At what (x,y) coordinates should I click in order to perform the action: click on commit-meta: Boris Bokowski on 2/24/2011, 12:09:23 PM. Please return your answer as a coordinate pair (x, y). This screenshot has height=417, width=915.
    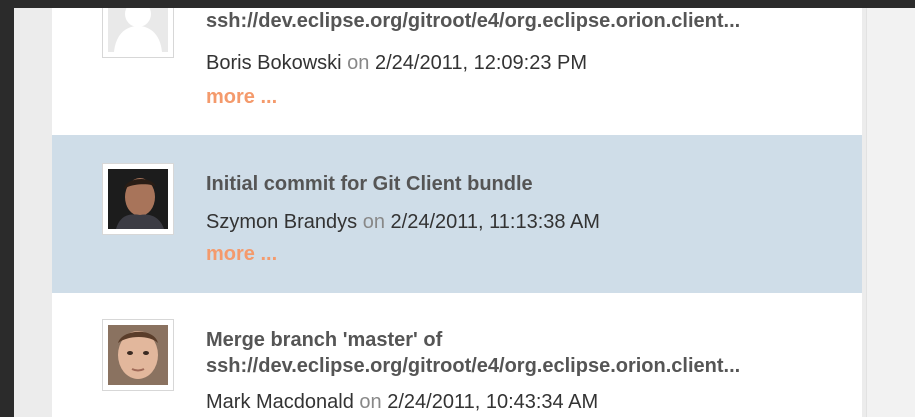
    Looking at the image, I should click on (396, 63).